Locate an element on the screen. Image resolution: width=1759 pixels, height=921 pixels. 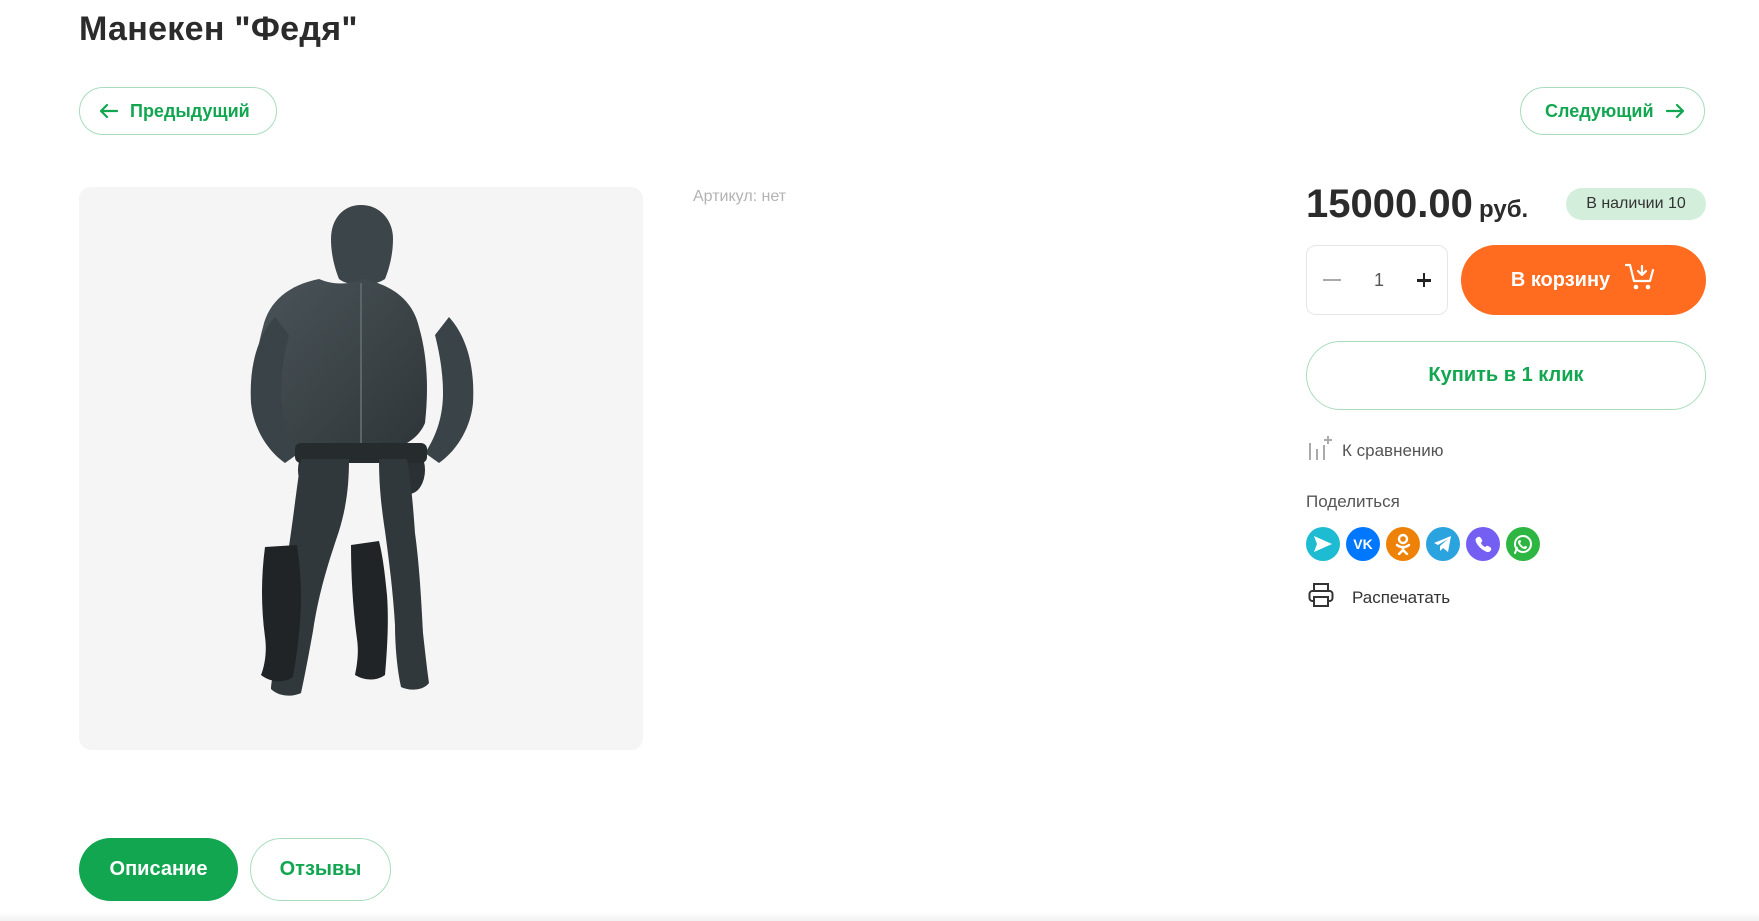
telegram-icon is located at coordinates (1443, 544).